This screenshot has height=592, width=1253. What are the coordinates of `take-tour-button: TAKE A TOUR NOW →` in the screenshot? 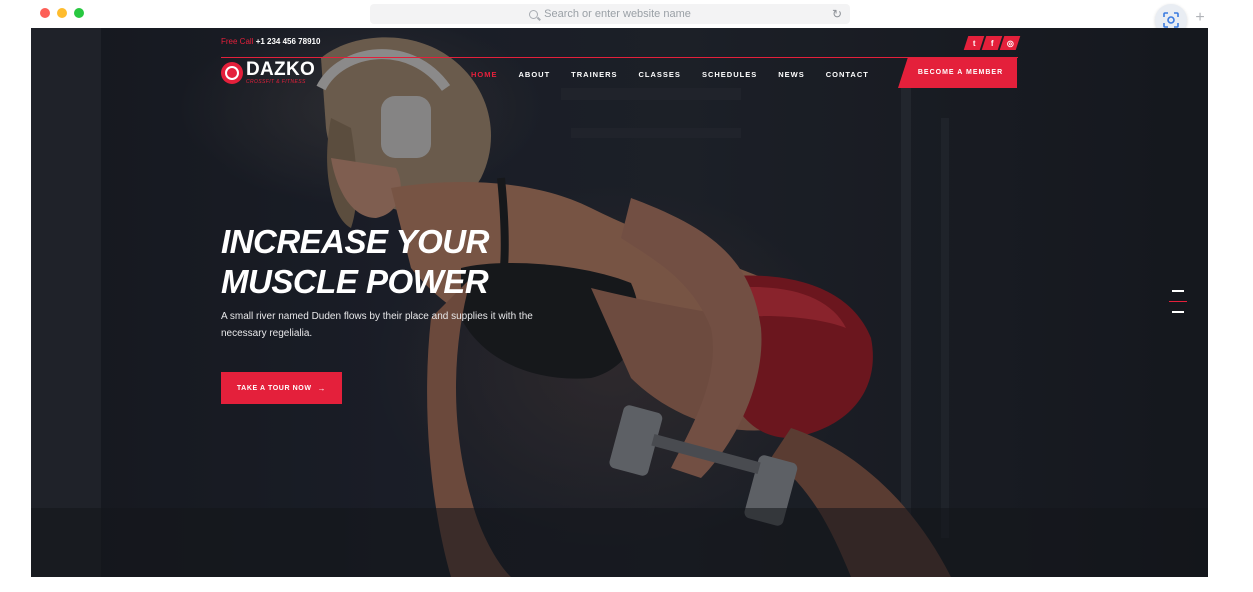 It's located at (281, 388).